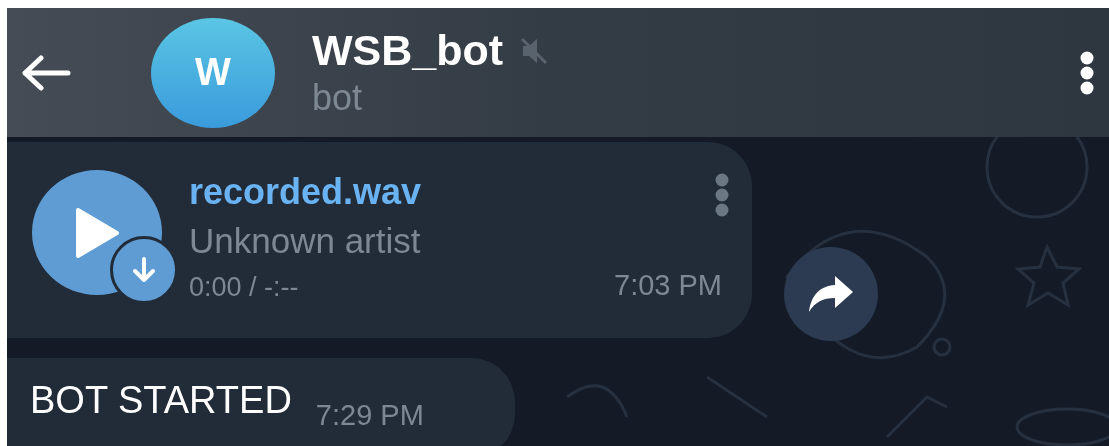 This screenshot has height=446, width=1109. What do you see at coordinates (408, 51) in the screenshot?
I see `chat-title: WSB_bot` at bounding box center [408, 51].